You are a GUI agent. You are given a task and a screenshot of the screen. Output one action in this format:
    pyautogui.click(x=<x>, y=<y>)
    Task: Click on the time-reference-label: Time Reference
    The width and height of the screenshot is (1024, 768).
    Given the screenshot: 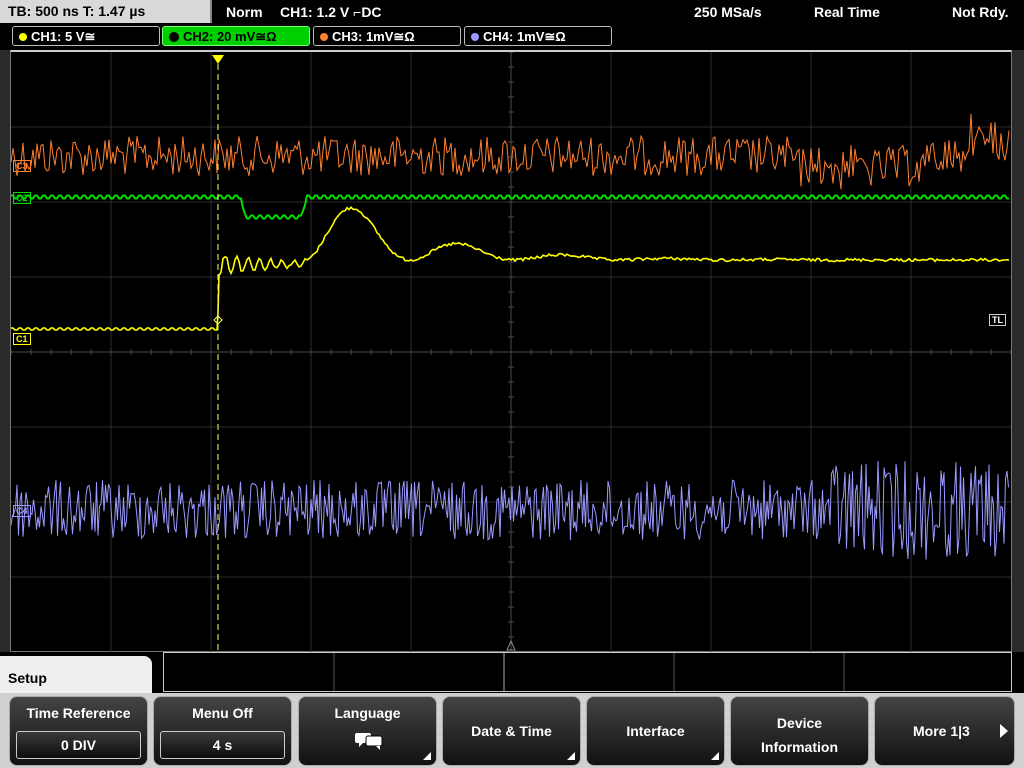 What is the action you would take?
    pyautogui.click(x=78, y=713)
    